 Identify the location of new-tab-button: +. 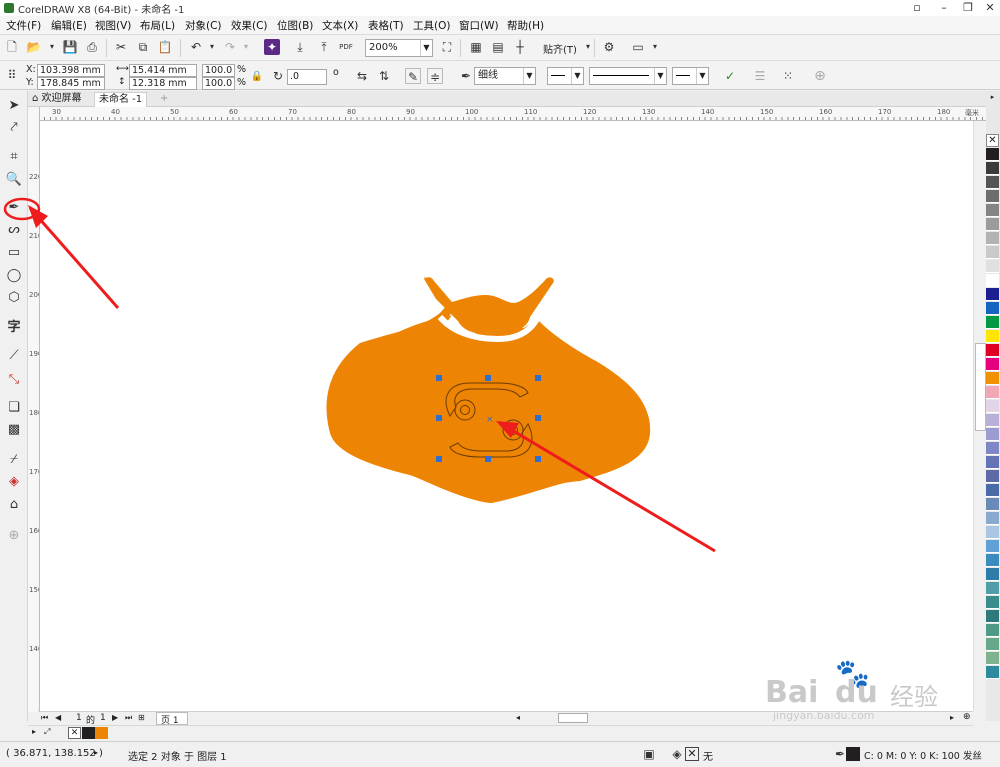
(164, 99).